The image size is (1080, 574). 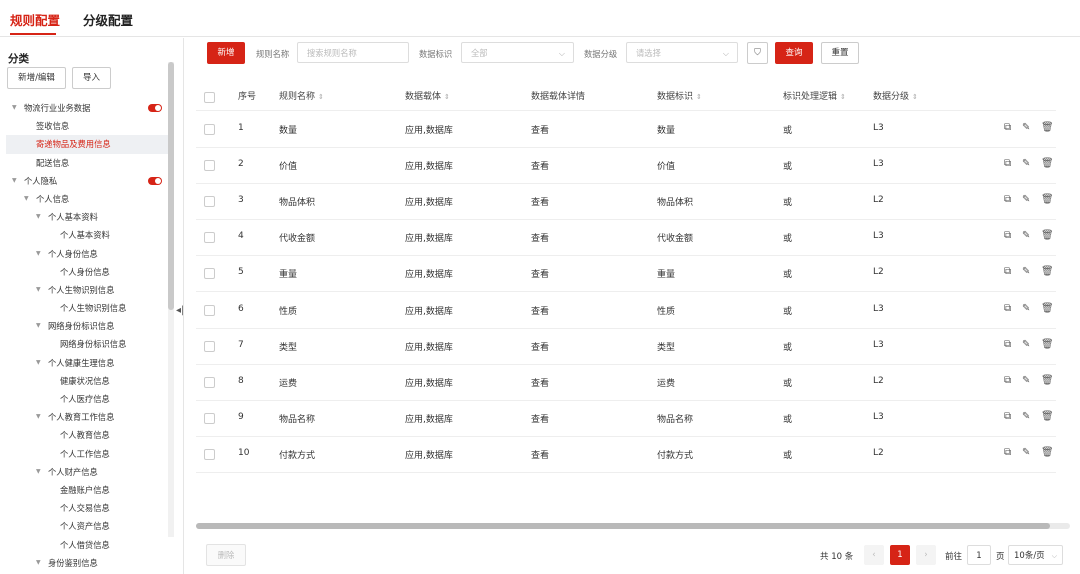 I want to click on tree-node: ▼ 个人隐私, so click(x=87, y=181).